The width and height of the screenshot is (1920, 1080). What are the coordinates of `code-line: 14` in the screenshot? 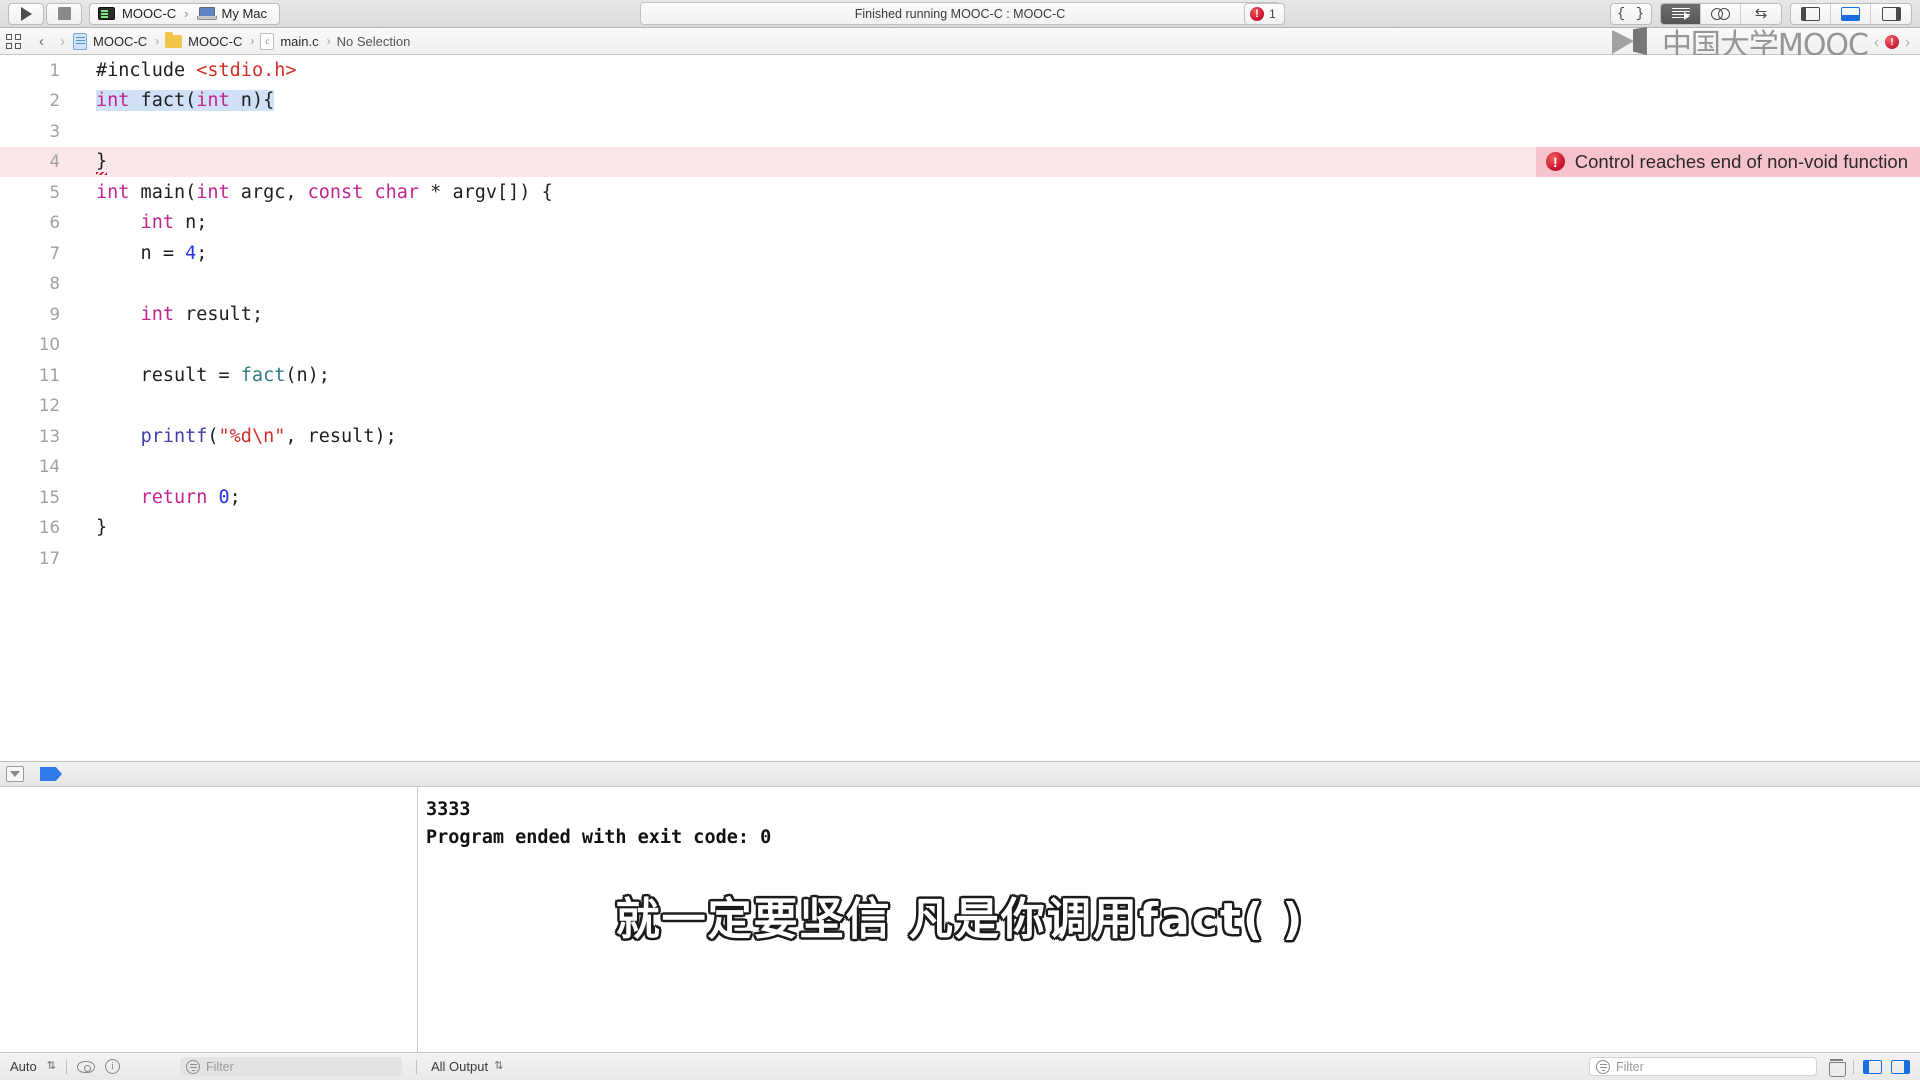 It's located at (960, 467).